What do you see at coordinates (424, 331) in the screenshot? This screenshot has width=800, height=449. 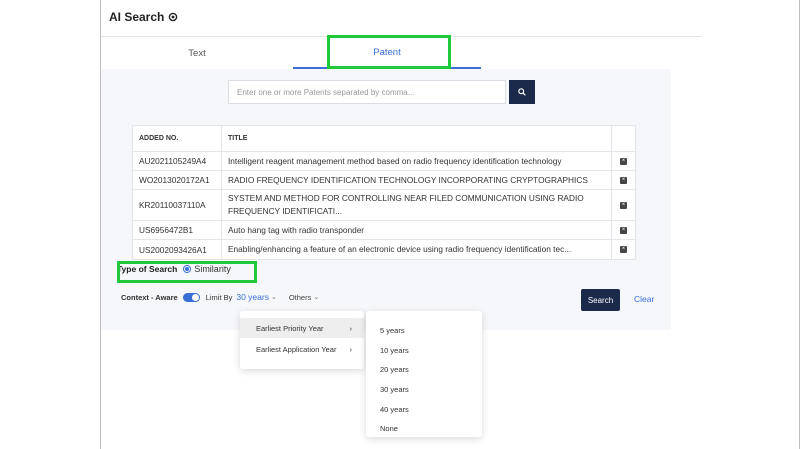 I see `submenu-item-5-years: 5 years` at bounding box center [424, 331].